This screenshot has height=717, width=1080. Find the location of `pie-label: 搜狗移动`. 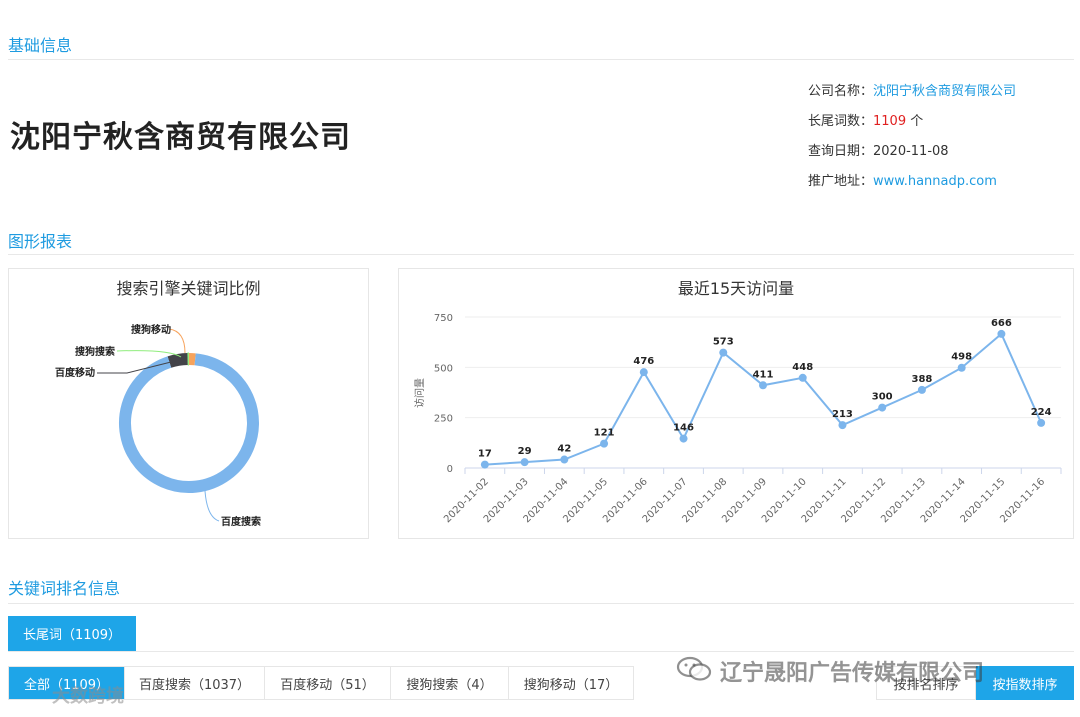

pie-label: 搜狗移动 is located at coordinates (151, 329).